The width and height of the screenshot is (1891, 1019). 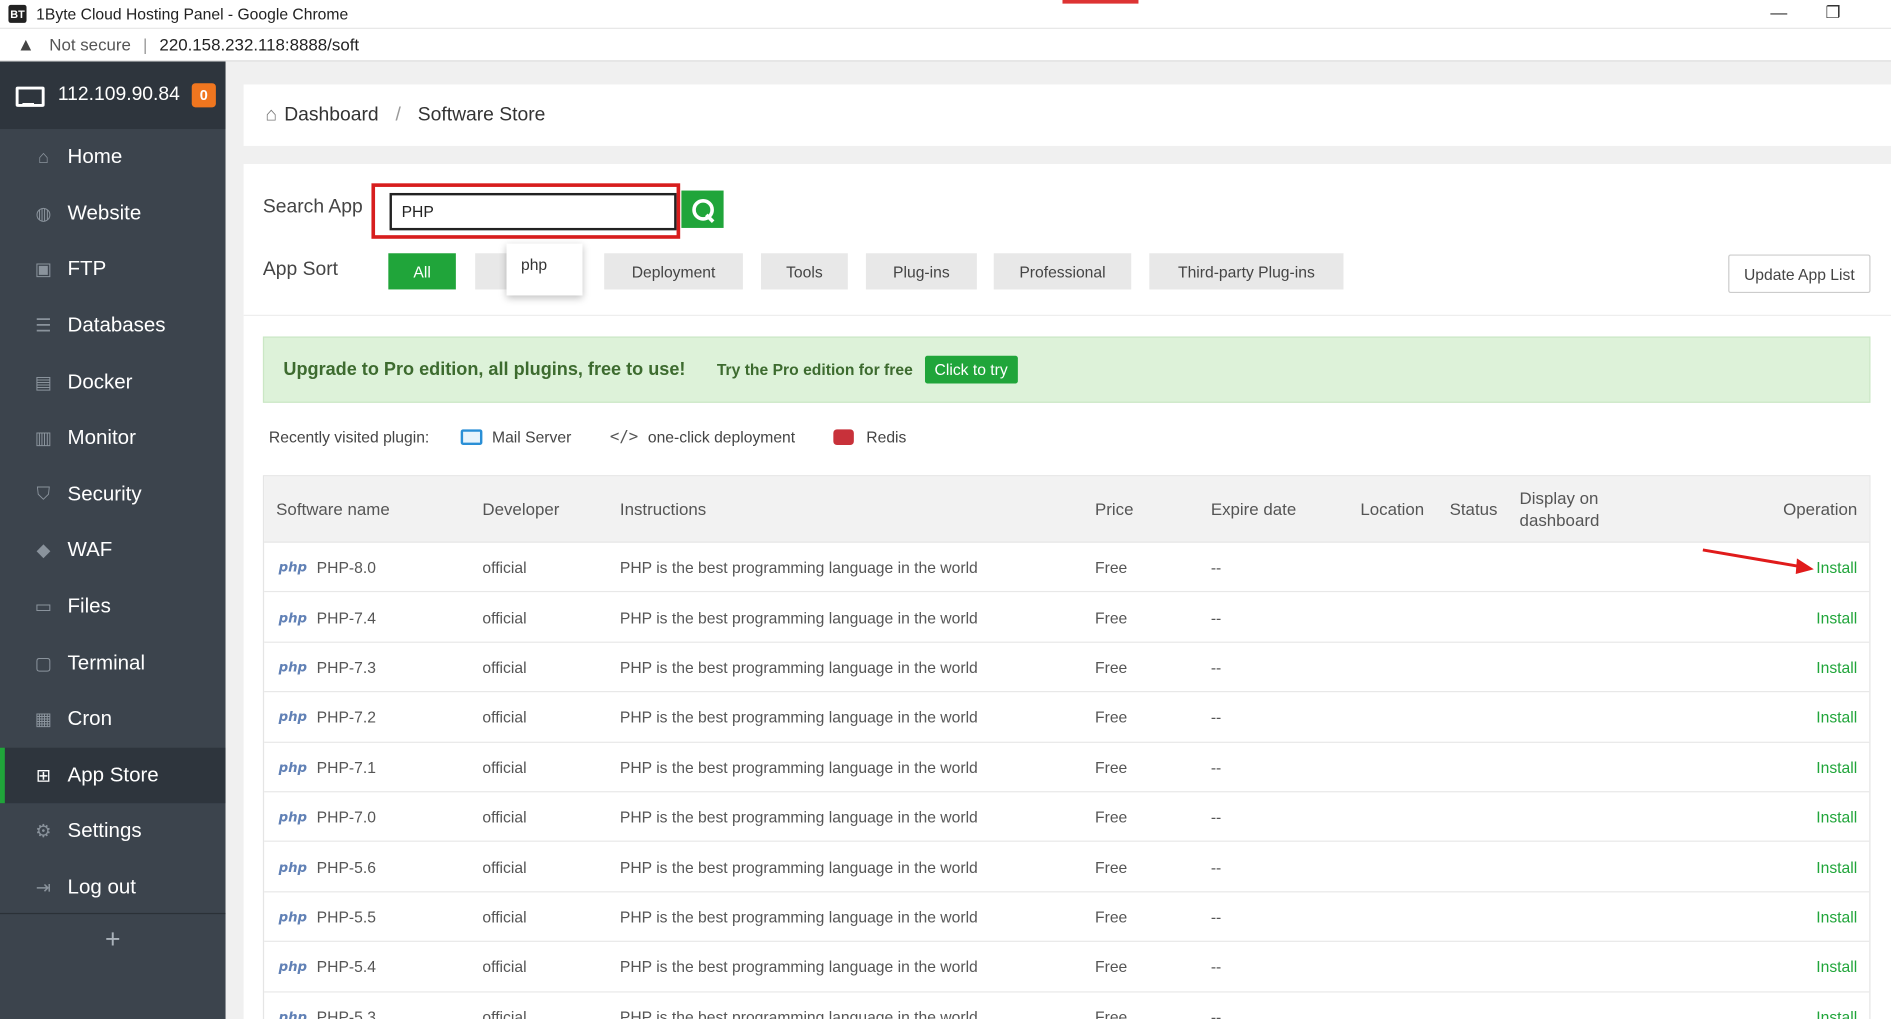 What do you see at coordinates (113, 326) in the screenshot?
I see `sidebar-item-databases: ☰ Databases` at bounding box center [113, 326].